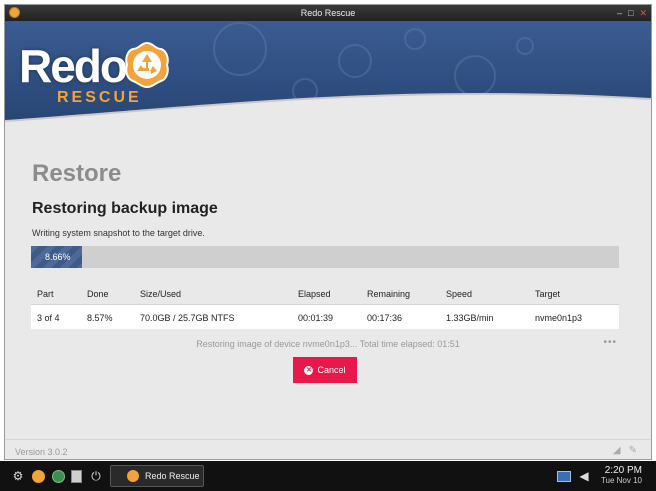 This screenshot has height=491, width=656. Describe the element at coordinates (73, 66) in the screenshot. I see `logo-word: Redo` at that location.